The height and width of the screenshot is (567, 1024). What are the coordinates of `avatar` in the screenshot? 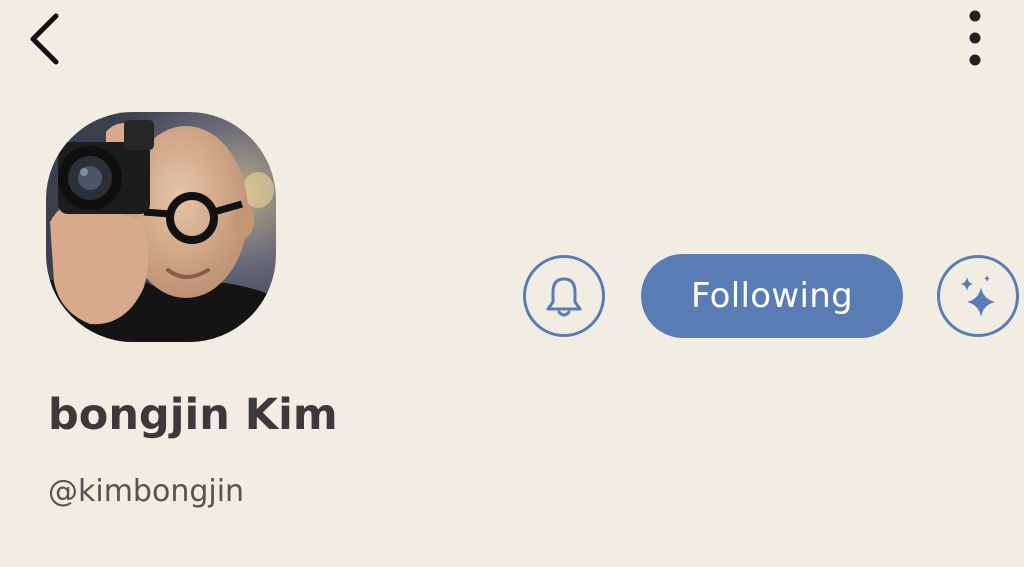 It's located at (161, 227).